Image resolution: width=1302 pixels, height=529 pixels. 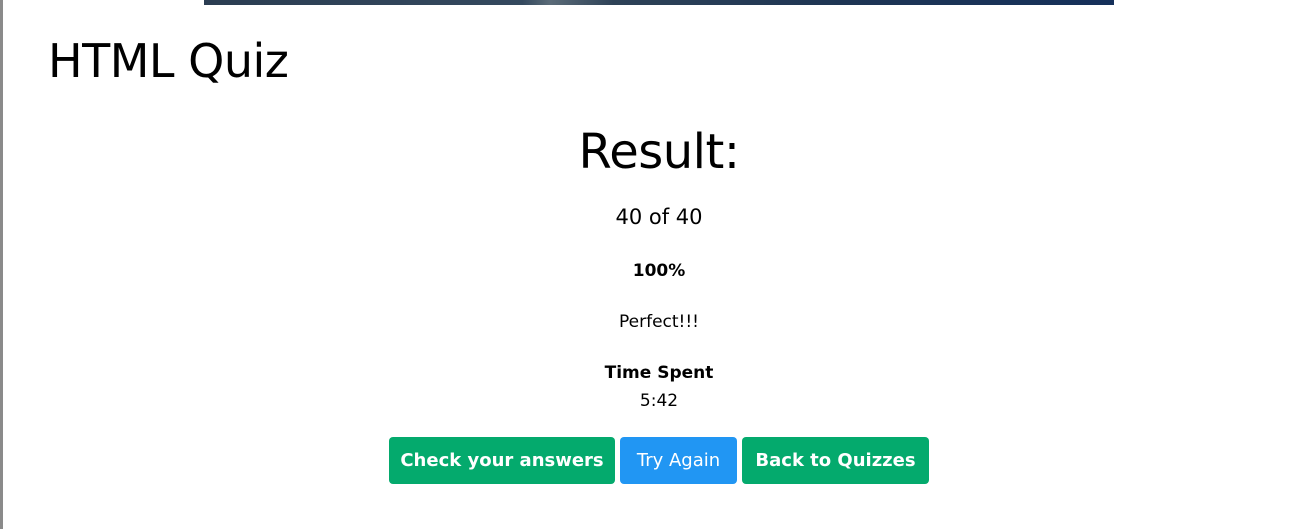 What do you see at coordinates (659, 373) in the screenshot?
I see `time-spent-label: Time Spent` at bounding box center [659, 373].